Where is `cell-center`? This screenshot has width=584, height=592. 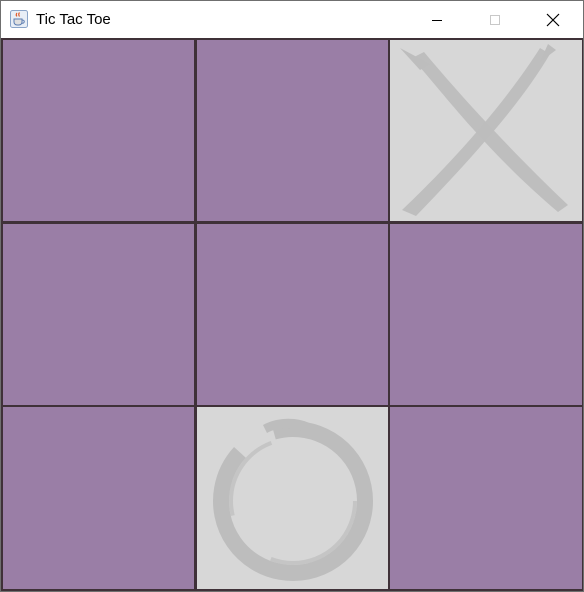 cell-center is located at coordinates (292, 314).